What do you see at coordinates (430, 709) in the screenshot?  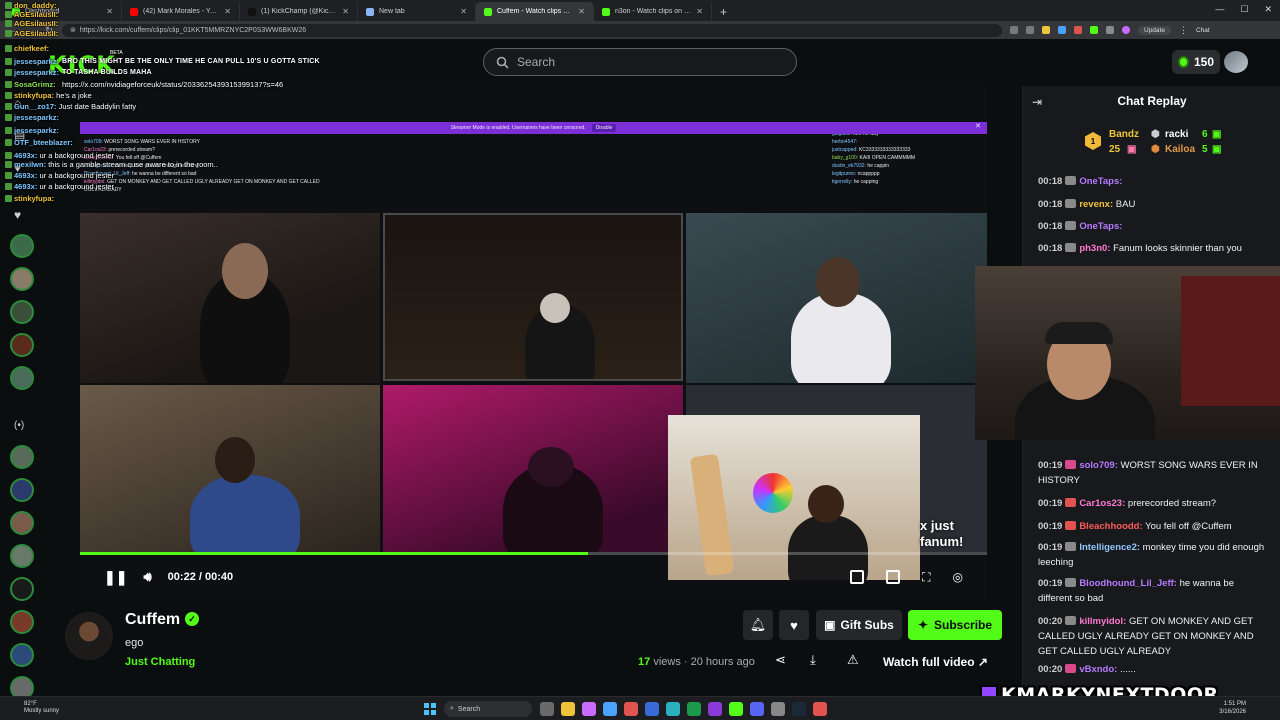 I see `start-menu-icon` at bounding box center [430, 709].